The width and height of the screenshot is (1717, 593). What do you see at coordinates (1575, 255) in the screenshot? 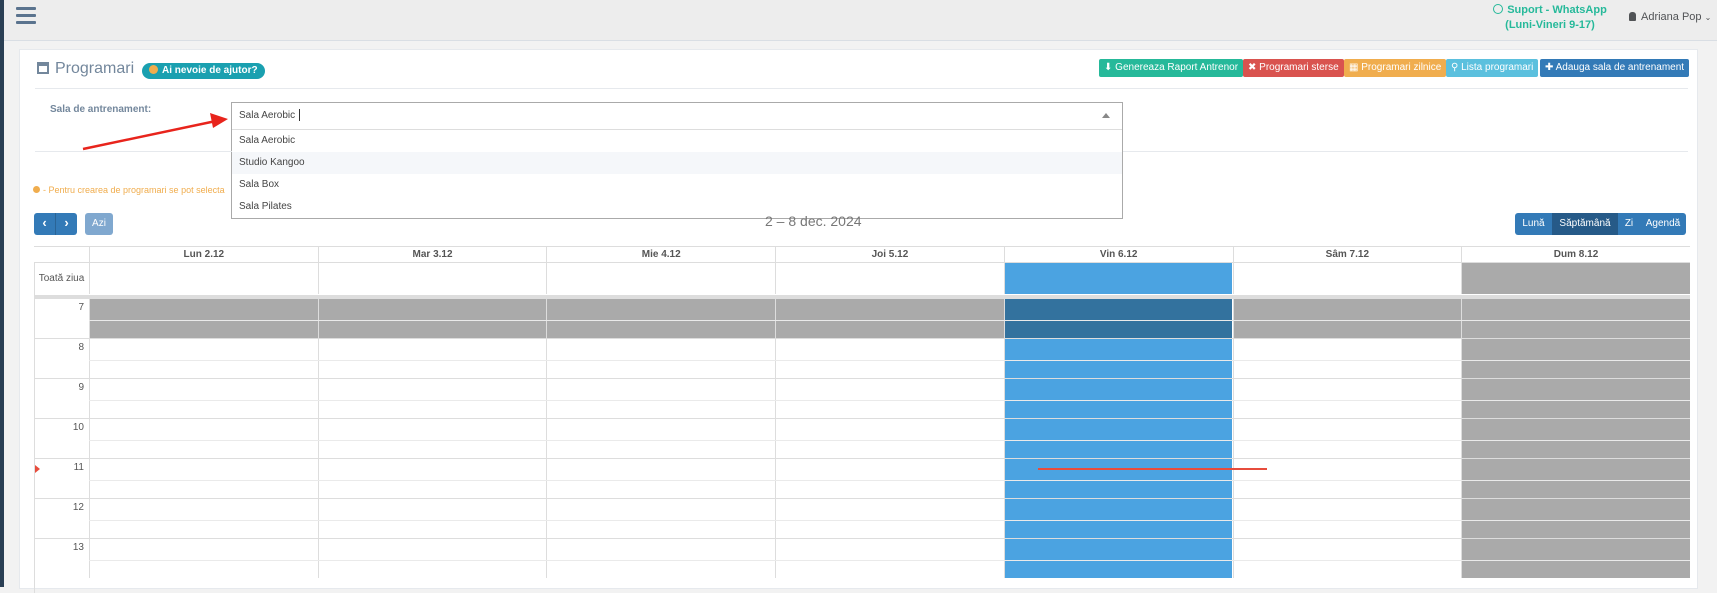
I see `day-header: Dum 8.12` at bounding box center [1575, 255].